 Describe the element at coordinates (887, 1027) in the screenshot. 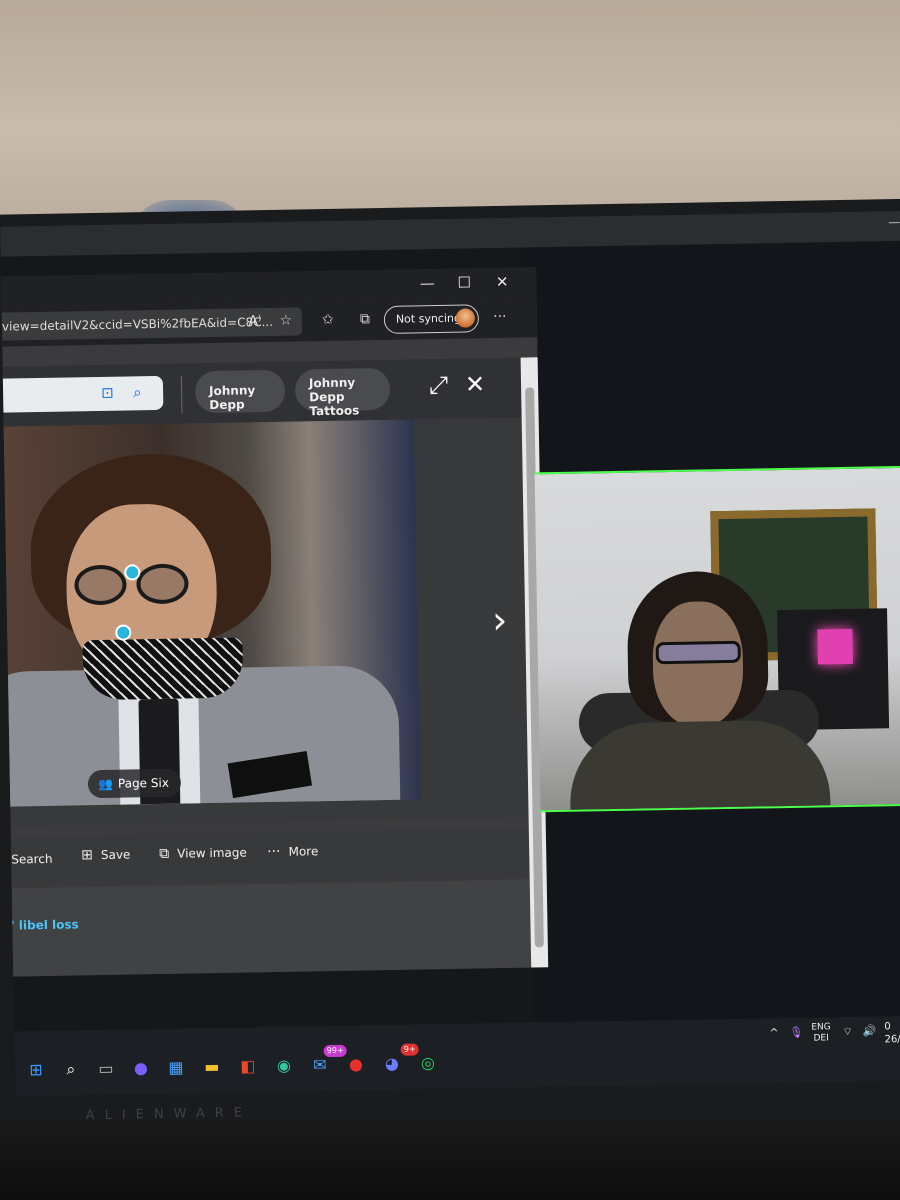

I see `time: 0` at that location.